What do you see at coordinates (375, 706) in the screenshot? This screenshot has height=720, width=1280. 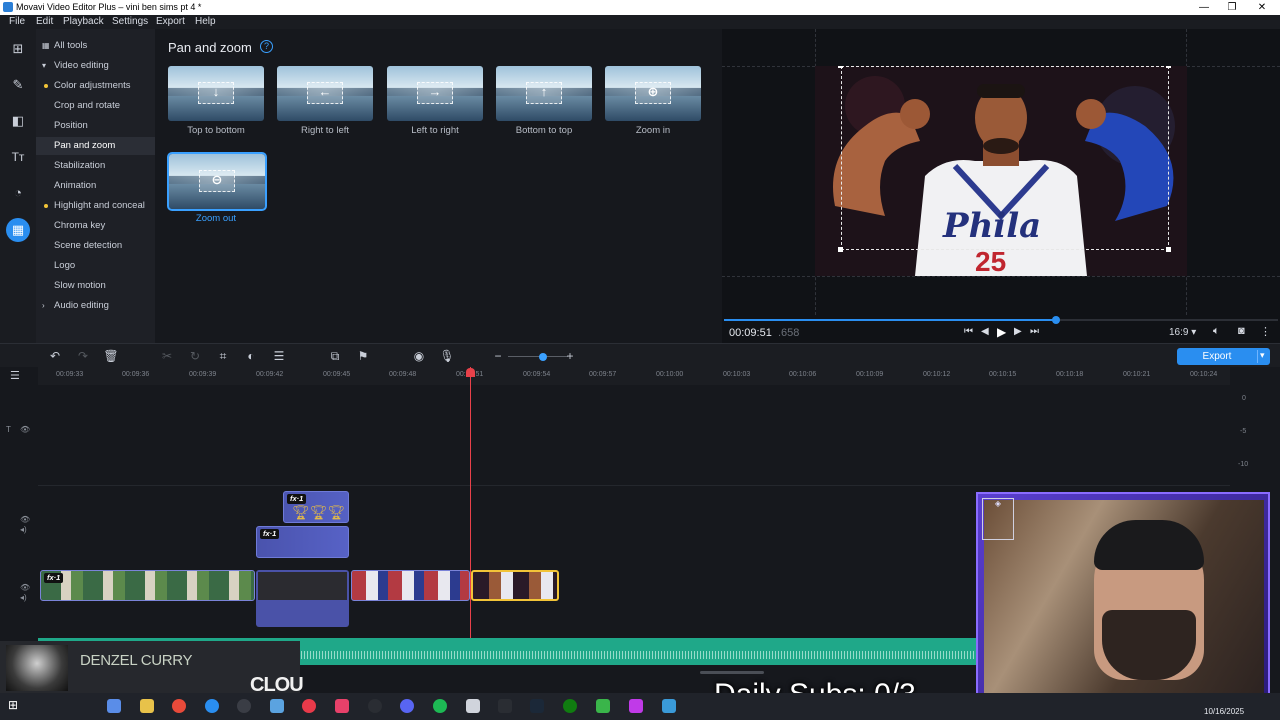 I see `obs-icon` at bounding box center [375, 706].